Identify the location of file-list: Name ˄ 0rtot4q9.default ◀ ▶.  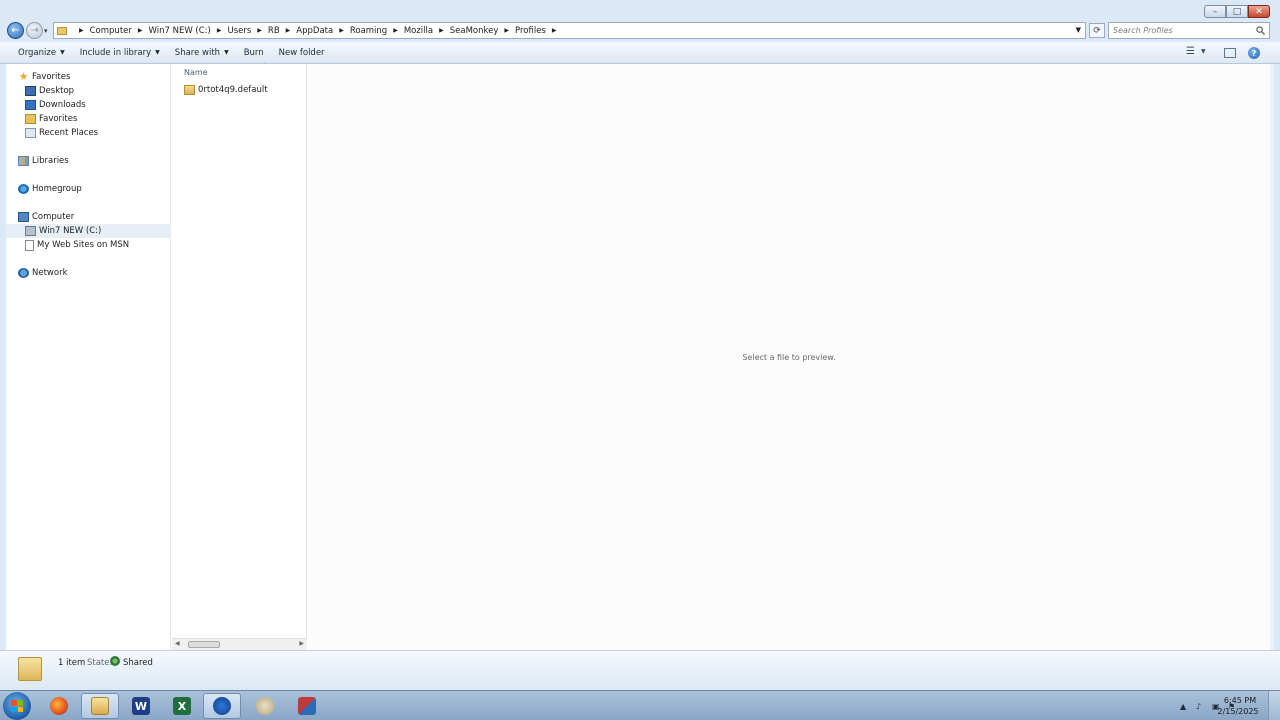
(239, 356).